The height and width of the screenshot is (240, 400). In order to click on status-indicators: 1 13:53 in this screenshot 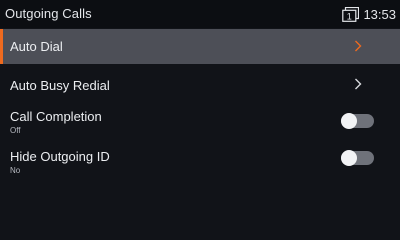, I will do `click(369, 14)`.